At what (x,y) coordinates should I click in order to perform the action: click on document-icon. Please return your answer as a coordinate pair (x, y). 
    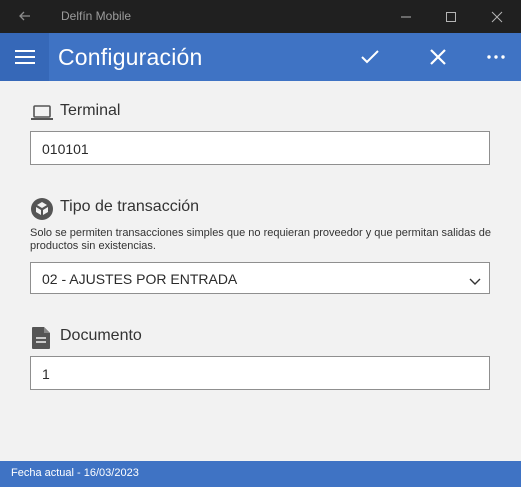
    Looking at the image, I should click on (41, 340).